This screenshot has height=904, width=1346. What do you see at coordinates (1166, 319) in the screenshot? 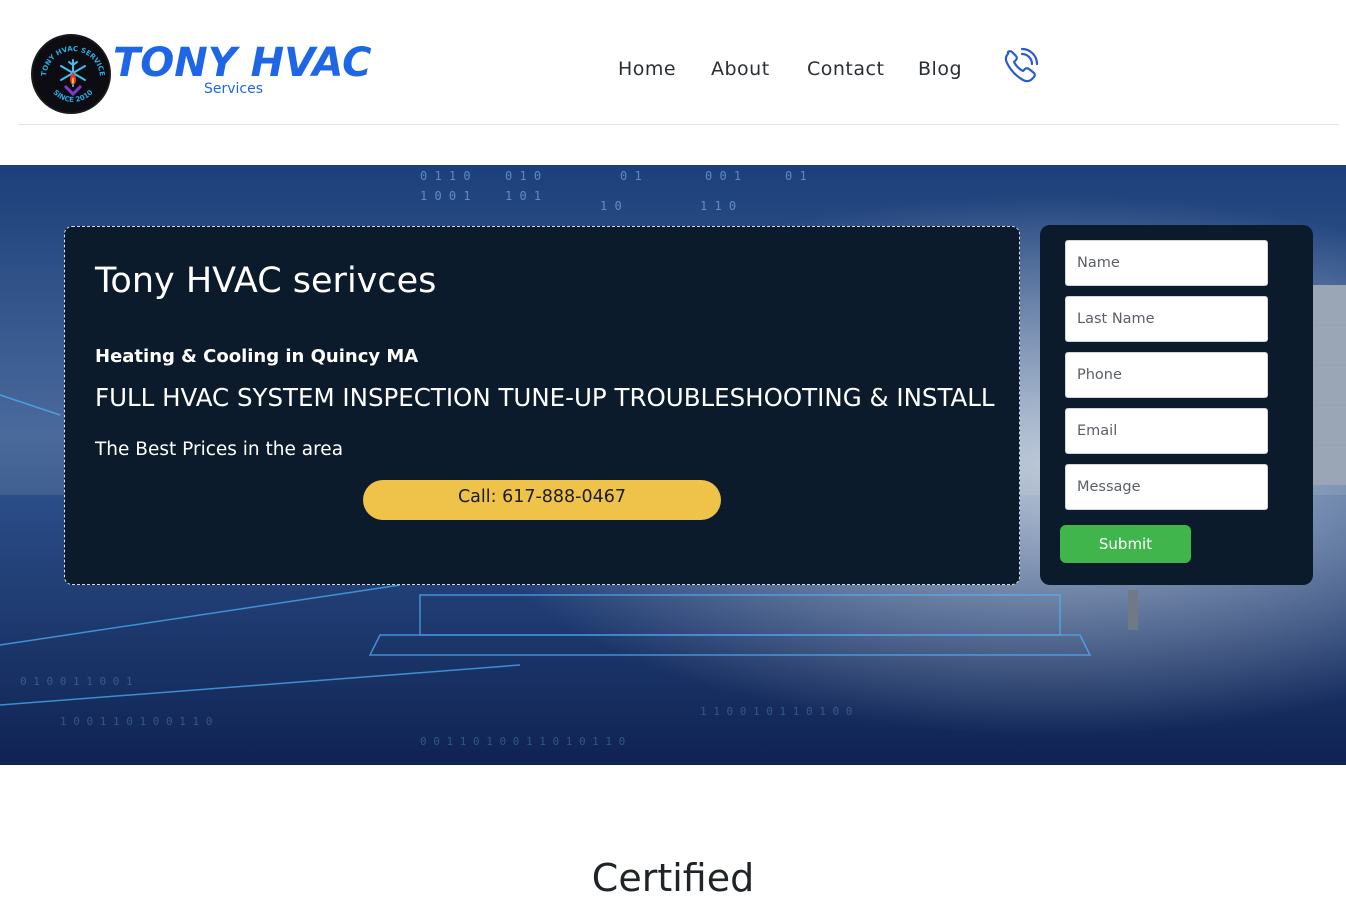
I see `last-name-input` at bounding box center [1166, 319].